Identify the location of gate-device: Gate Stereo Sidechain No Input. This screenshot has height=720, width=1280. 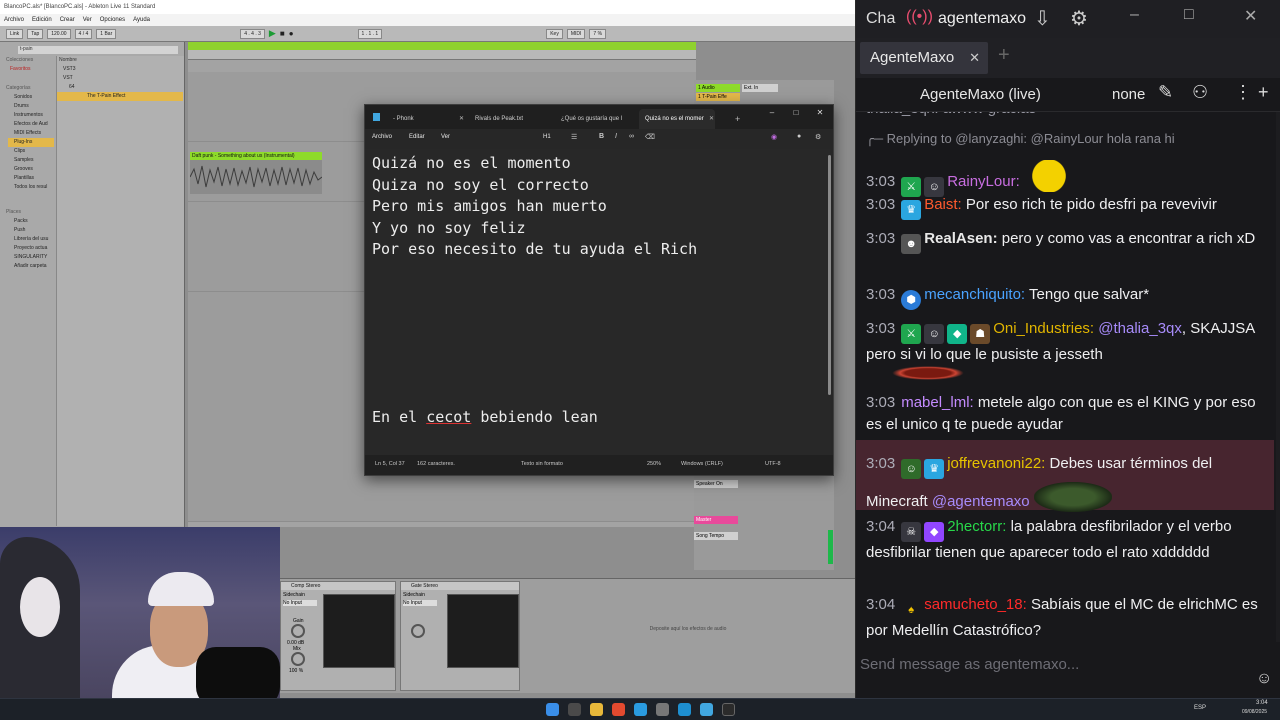
(460, 636).